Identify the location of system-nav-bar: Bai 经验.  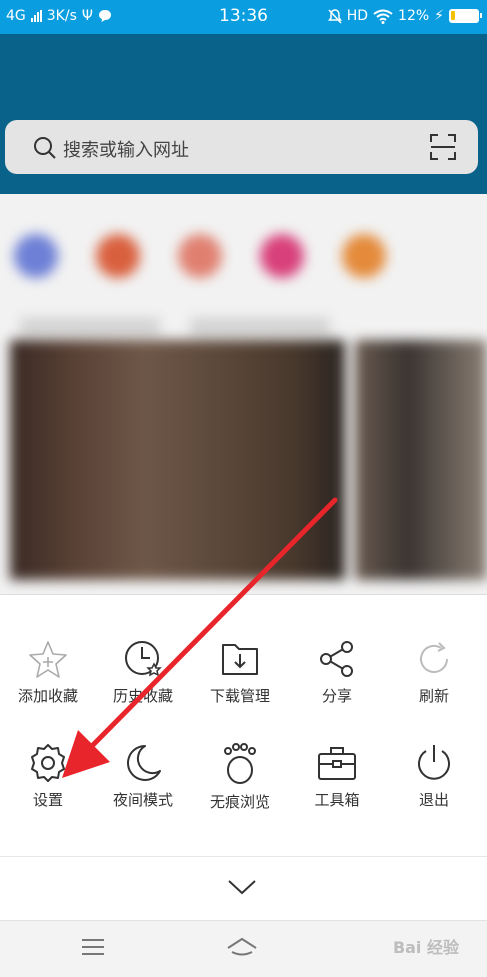
(243, 948).